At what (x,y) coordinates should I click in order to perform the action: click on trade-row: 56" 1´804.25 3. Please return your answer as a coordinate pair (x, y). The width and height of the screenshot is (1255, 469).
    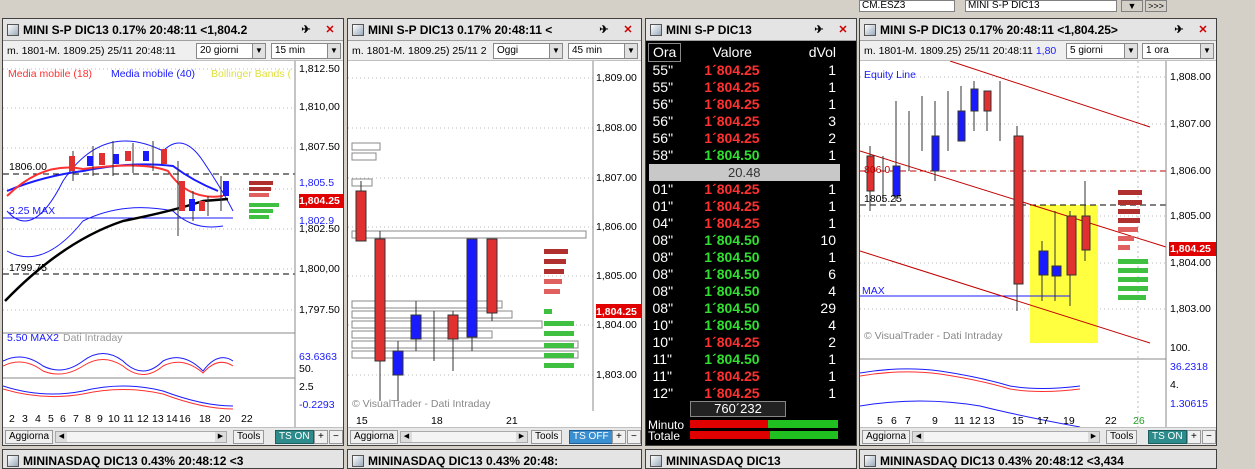
    Looking at the image, I should click on (744, 121).